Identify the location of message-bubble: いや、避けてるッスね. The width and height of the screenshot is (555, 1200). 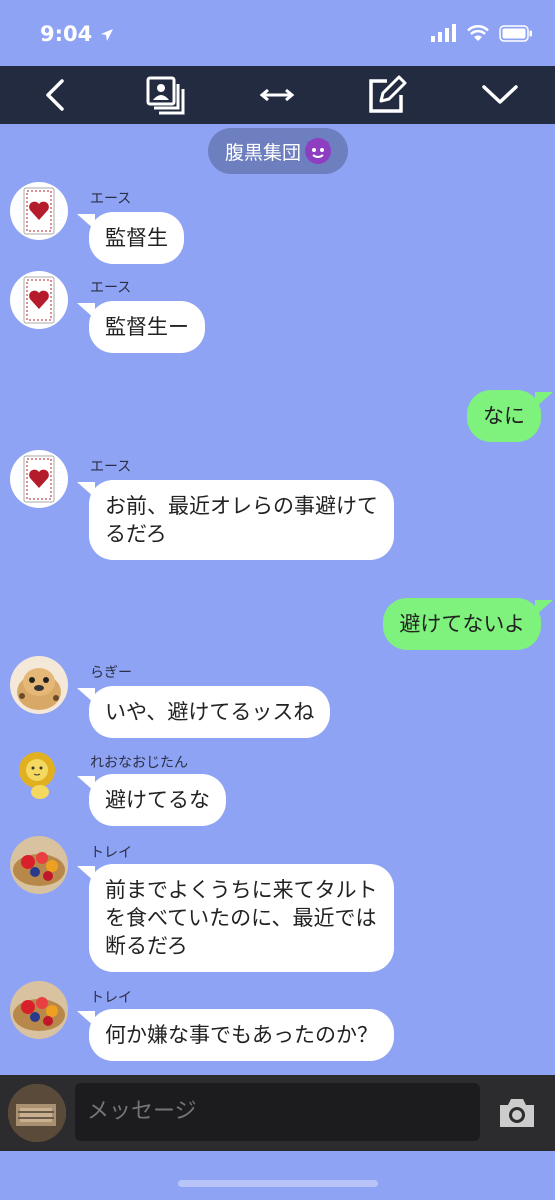
(203, 712).